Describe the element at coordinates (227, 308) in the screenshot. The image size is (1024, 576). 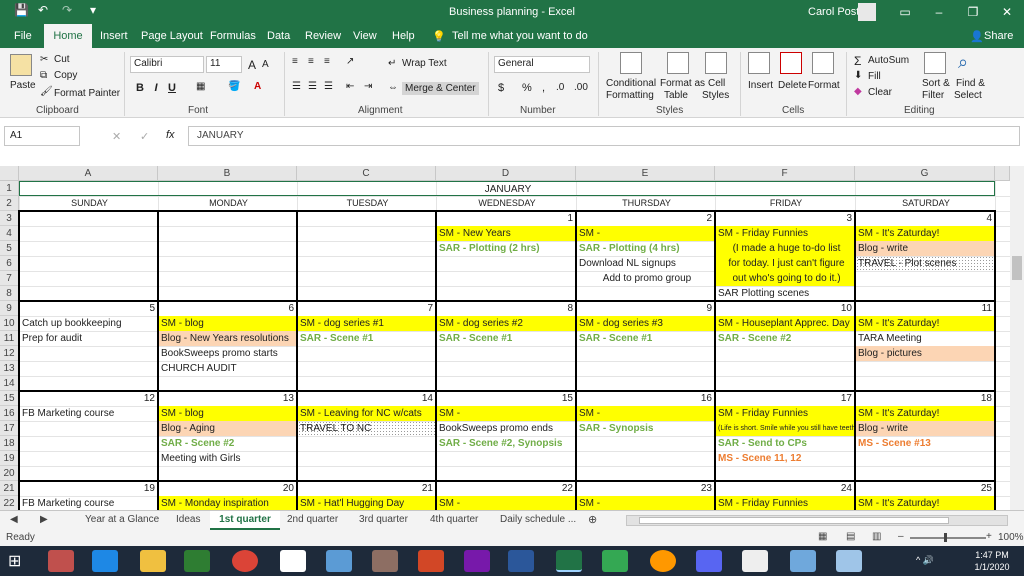
I see `date-number: 6` at that location.